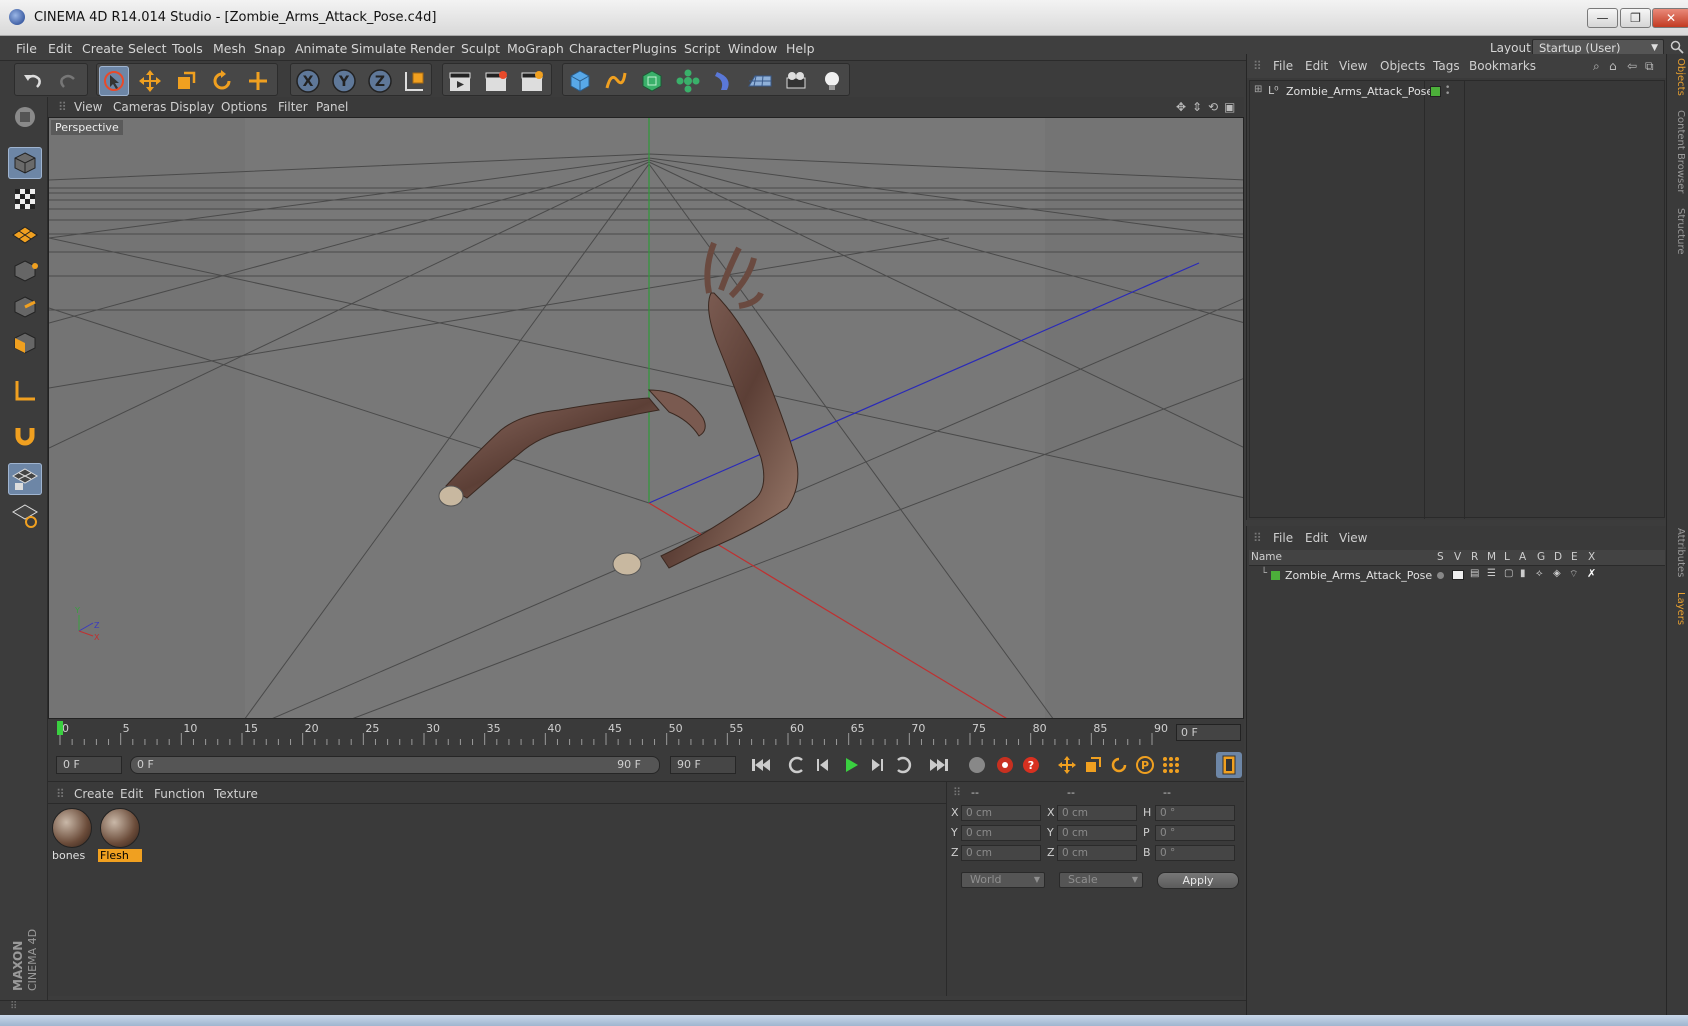  Describe the element at coordinates (760, 81) in the screenshot. I see `floor-button` at that location.